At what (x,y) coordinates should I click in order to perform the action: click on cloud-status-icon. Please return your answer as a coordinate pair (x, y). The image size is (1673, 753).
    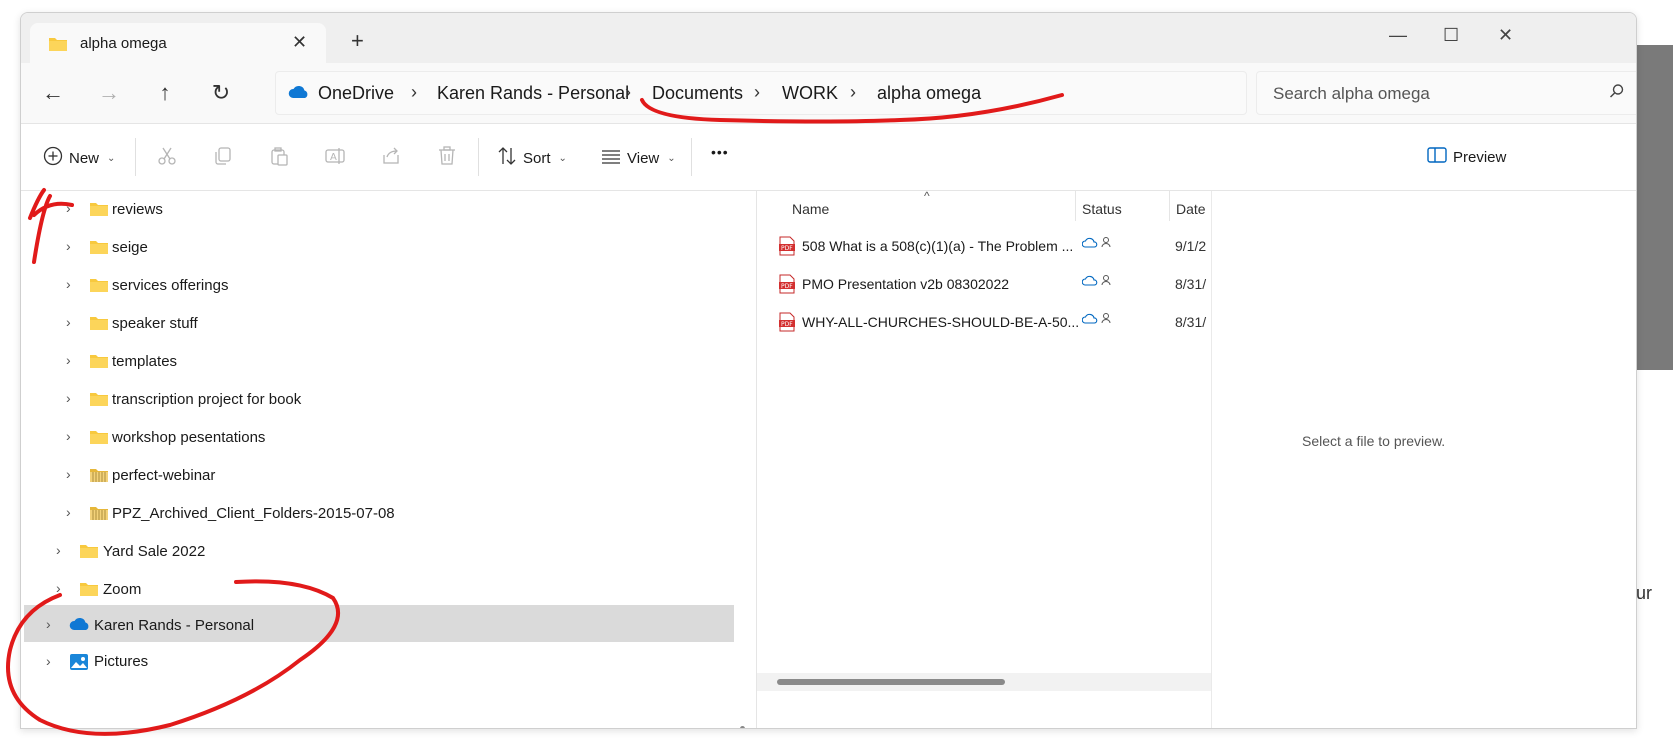
    Looking at the image, I should click on (1098, 244).